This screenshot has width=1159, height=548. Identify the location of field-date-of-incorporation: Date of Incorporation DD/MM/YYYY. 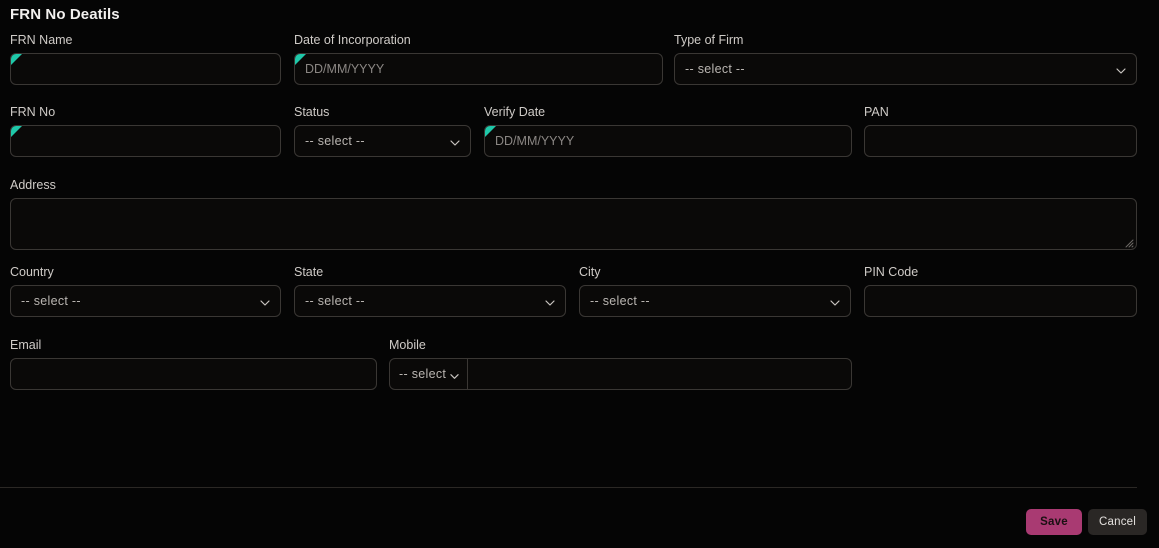
(478, 59).